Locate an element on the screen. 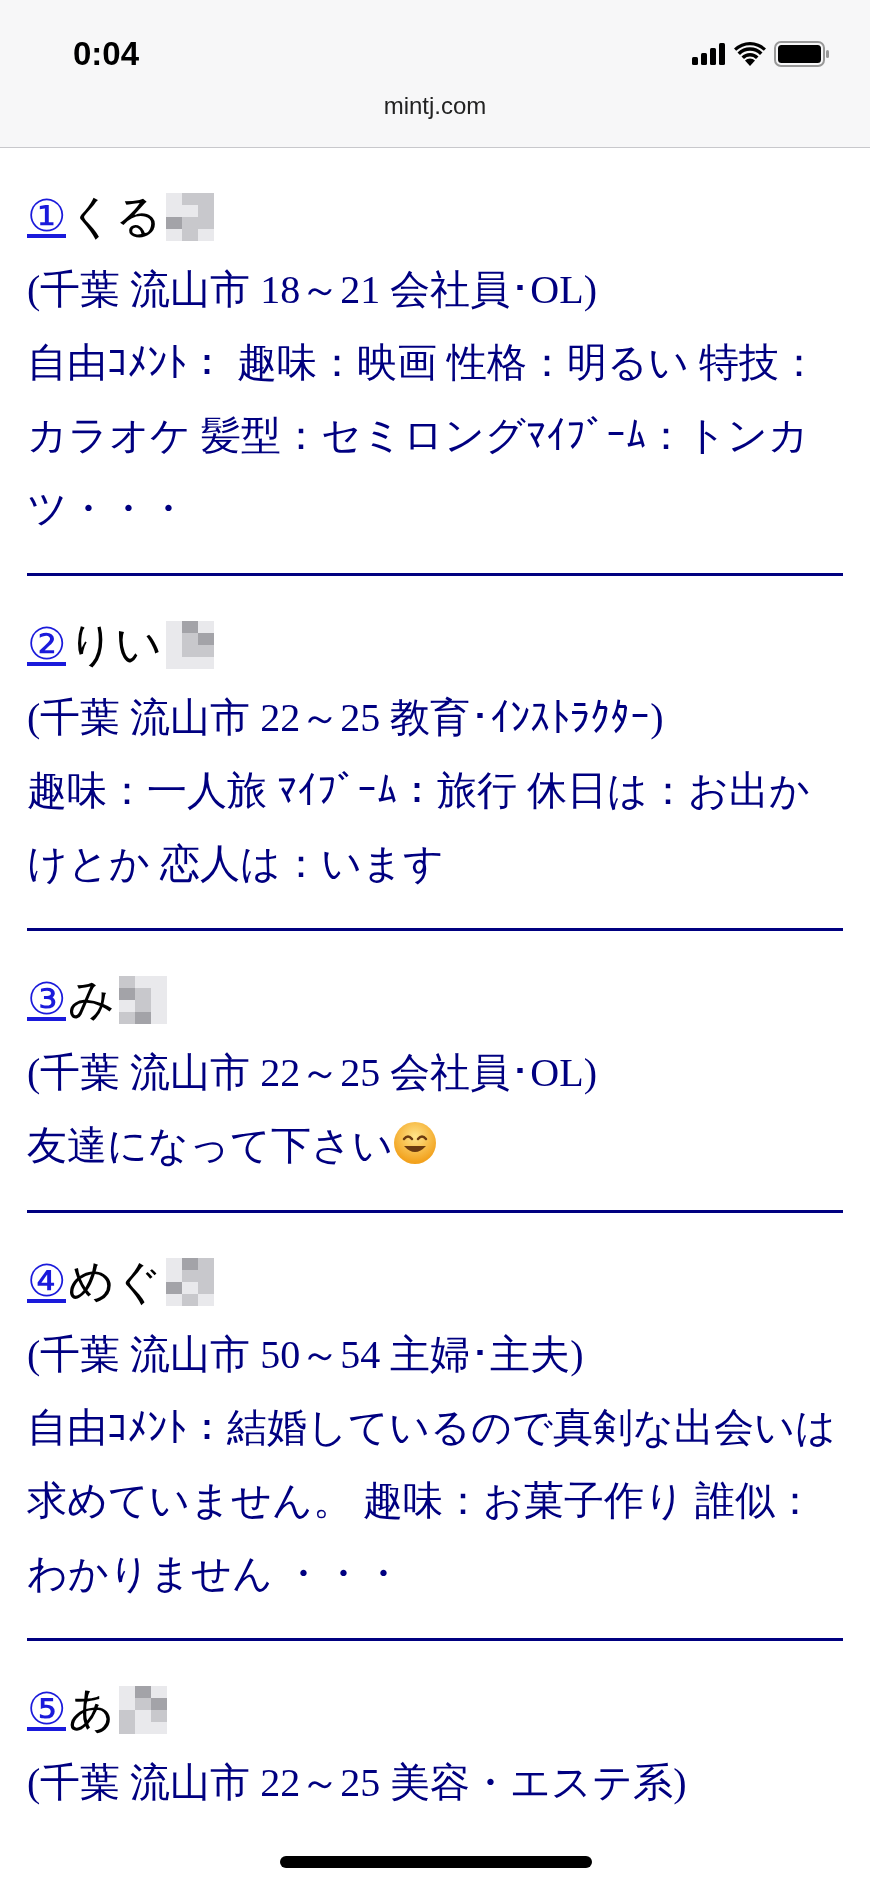  profile-name: み is located at coordinates (91, 999).